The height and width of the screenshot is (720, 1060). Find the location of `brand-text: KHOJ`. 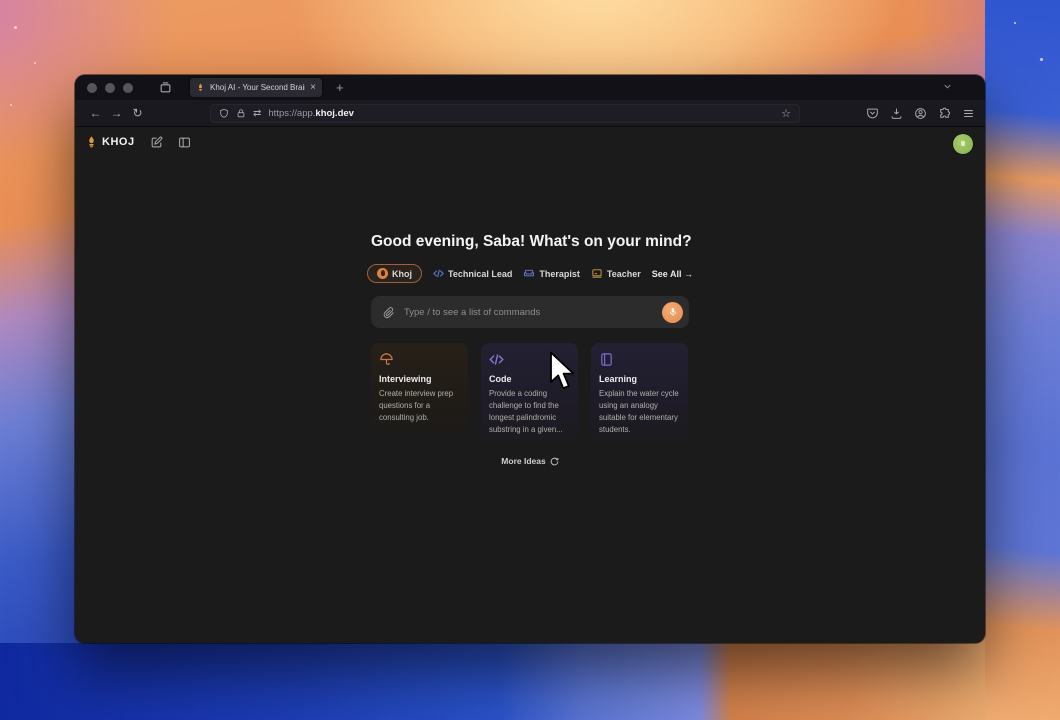

brand-text: KHOJ is located at coordinates (118, 142).